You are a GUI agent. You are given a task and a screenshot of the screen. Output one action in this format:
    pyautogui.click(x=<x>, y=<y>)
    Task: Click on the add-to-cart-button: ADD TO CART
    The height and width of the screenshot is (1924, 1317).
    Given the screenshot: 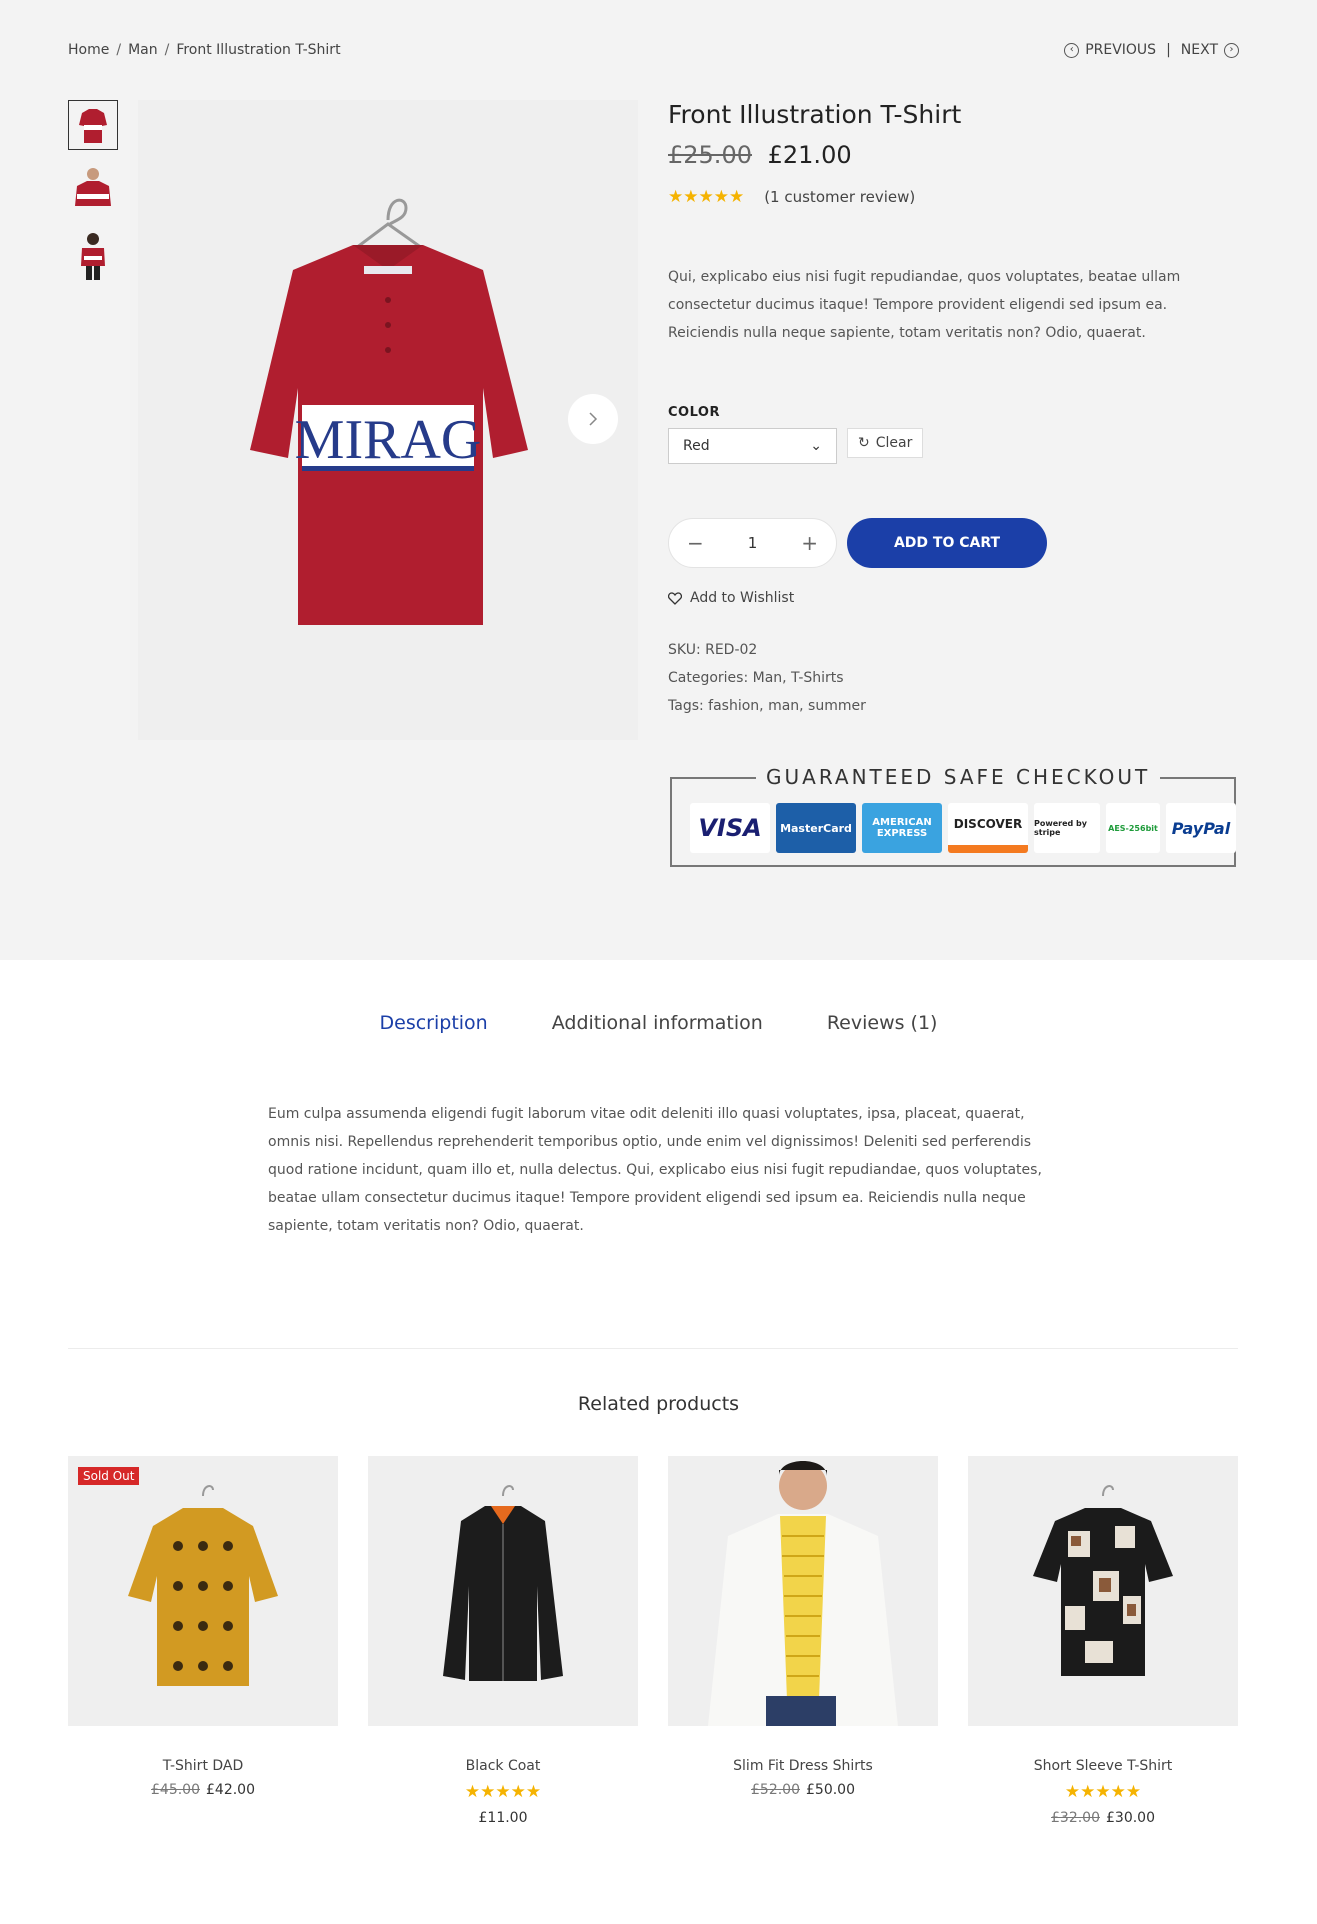 What is the action you would take?
    pyautogui.click(x=947, y=543)
    